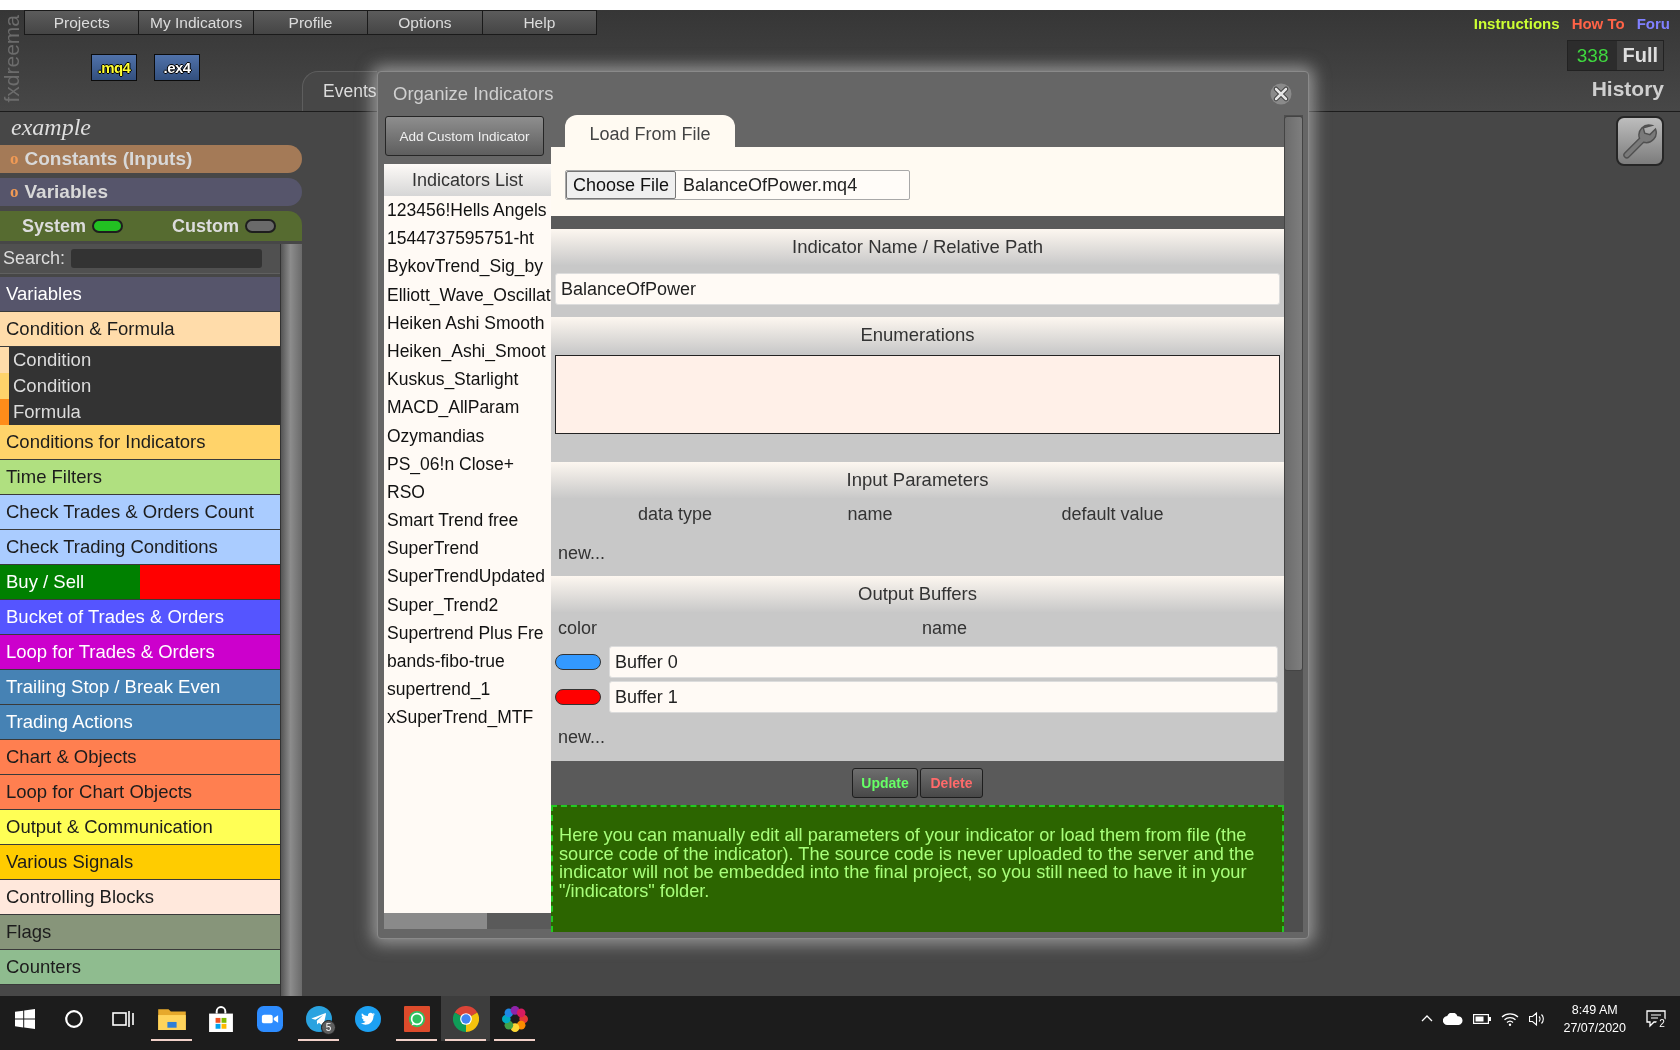 The width and height of the screenshot is (1680, 1050). Describe the element at coordinates (885, 783) in the screenshot. I see `update-button: Update` at that location.